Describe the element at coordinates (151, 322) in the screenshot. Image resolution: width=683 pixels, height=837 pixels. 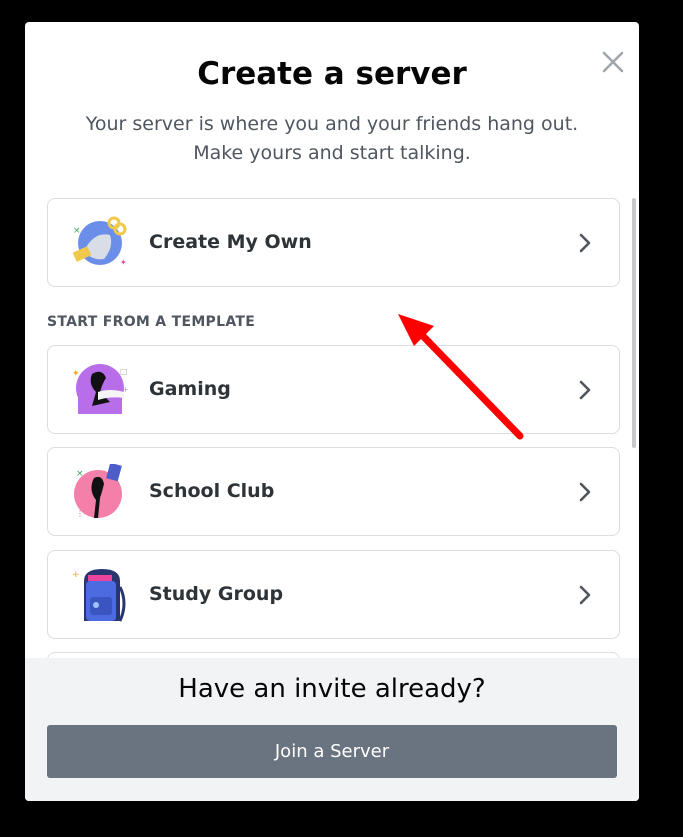
I see `template-section-heading: START FROM A TEMPLATE` at that location.